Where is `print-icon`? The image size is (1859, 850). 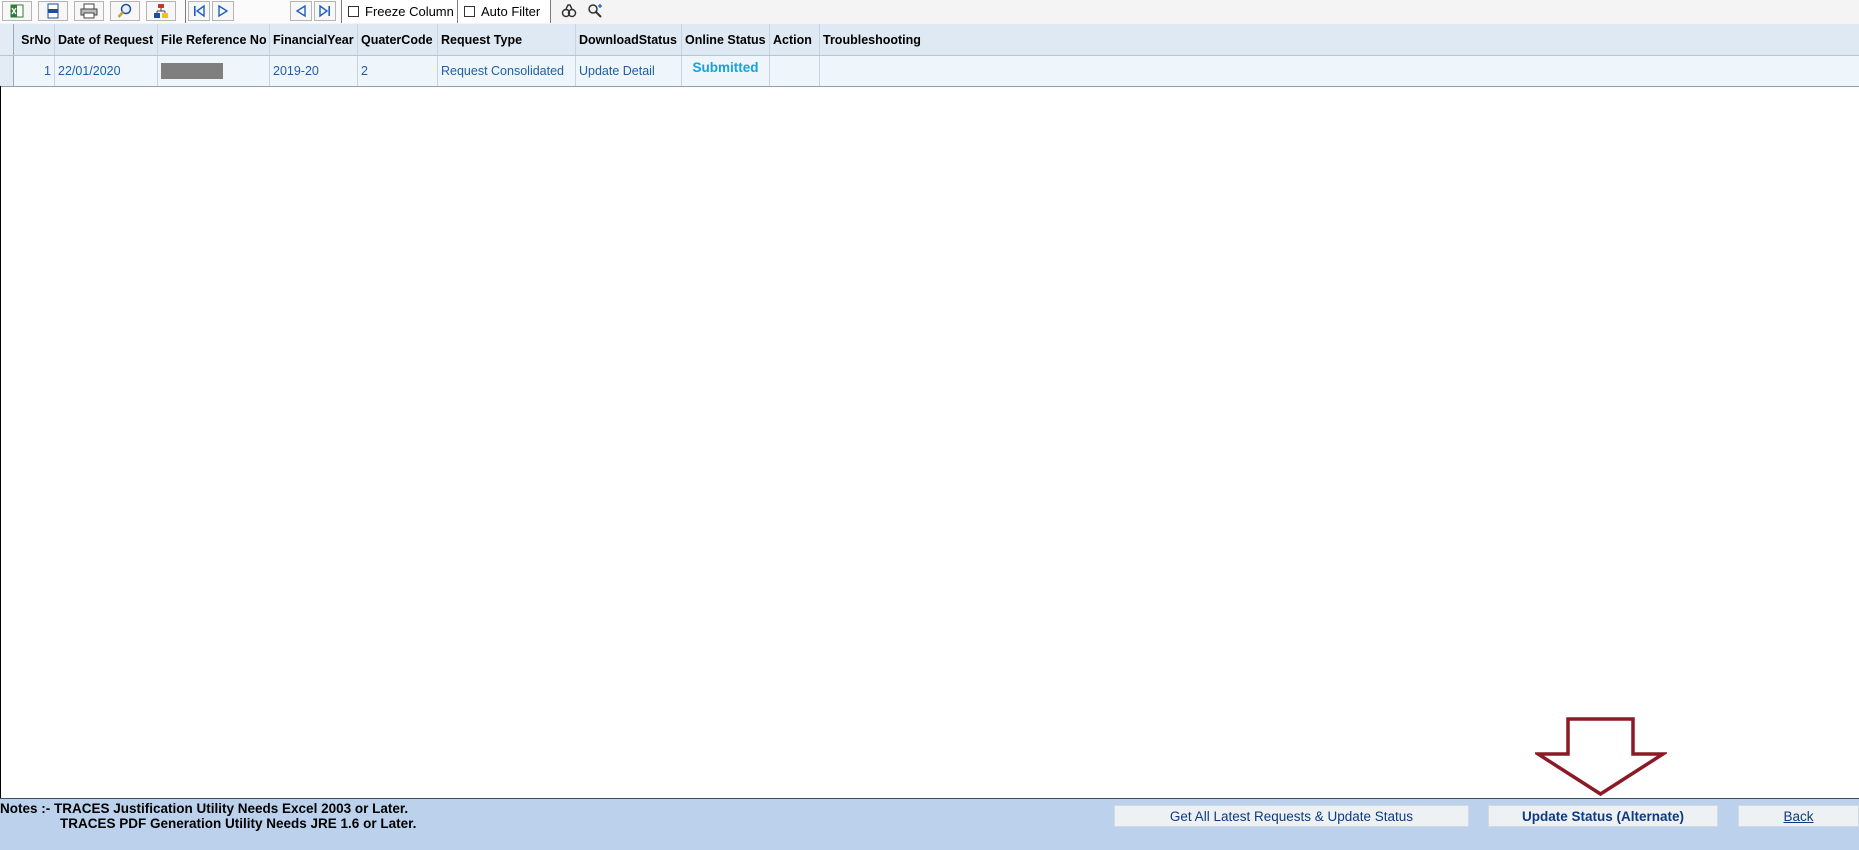
print-icon is located at coordinates (89, 11).